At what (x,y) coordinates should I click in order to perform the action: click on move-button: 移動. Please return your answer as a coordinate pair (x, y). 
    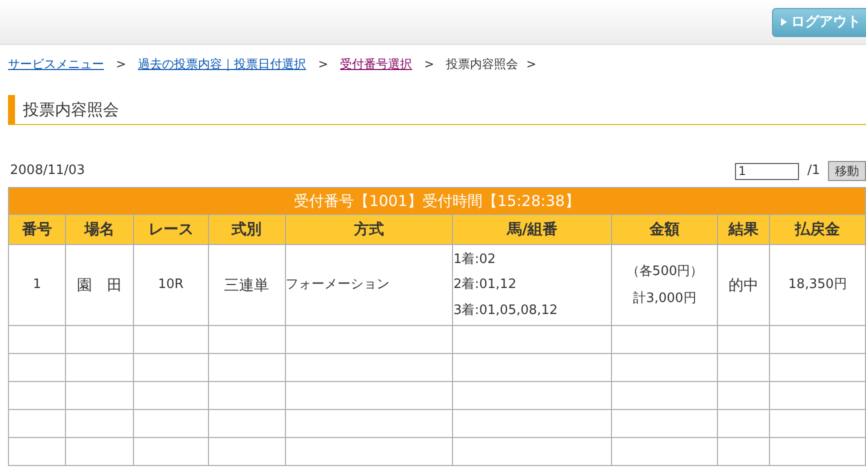
    Looking at the image, I should click on (847, 171).